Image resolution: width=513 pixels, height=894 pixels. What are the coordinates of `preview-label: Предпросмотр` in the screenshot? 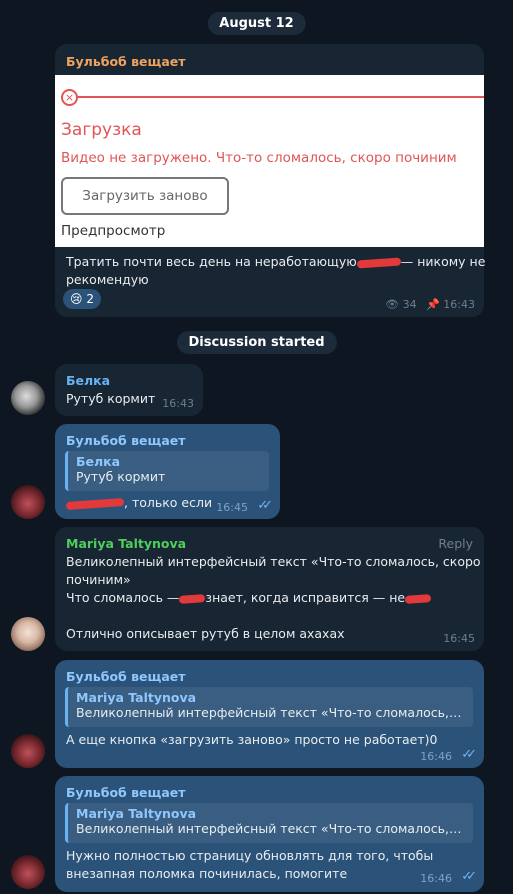 It's located at (113, 231).